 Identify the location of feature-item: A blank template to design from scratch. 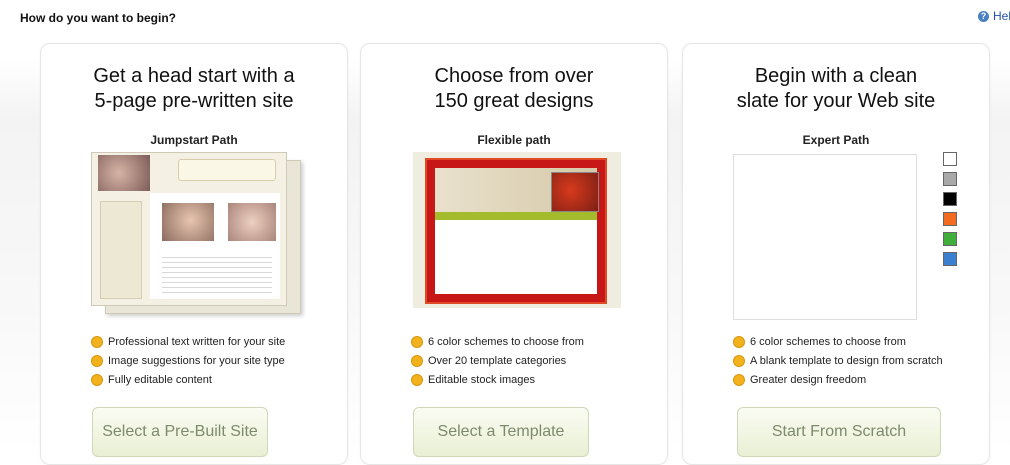
(838, 360).